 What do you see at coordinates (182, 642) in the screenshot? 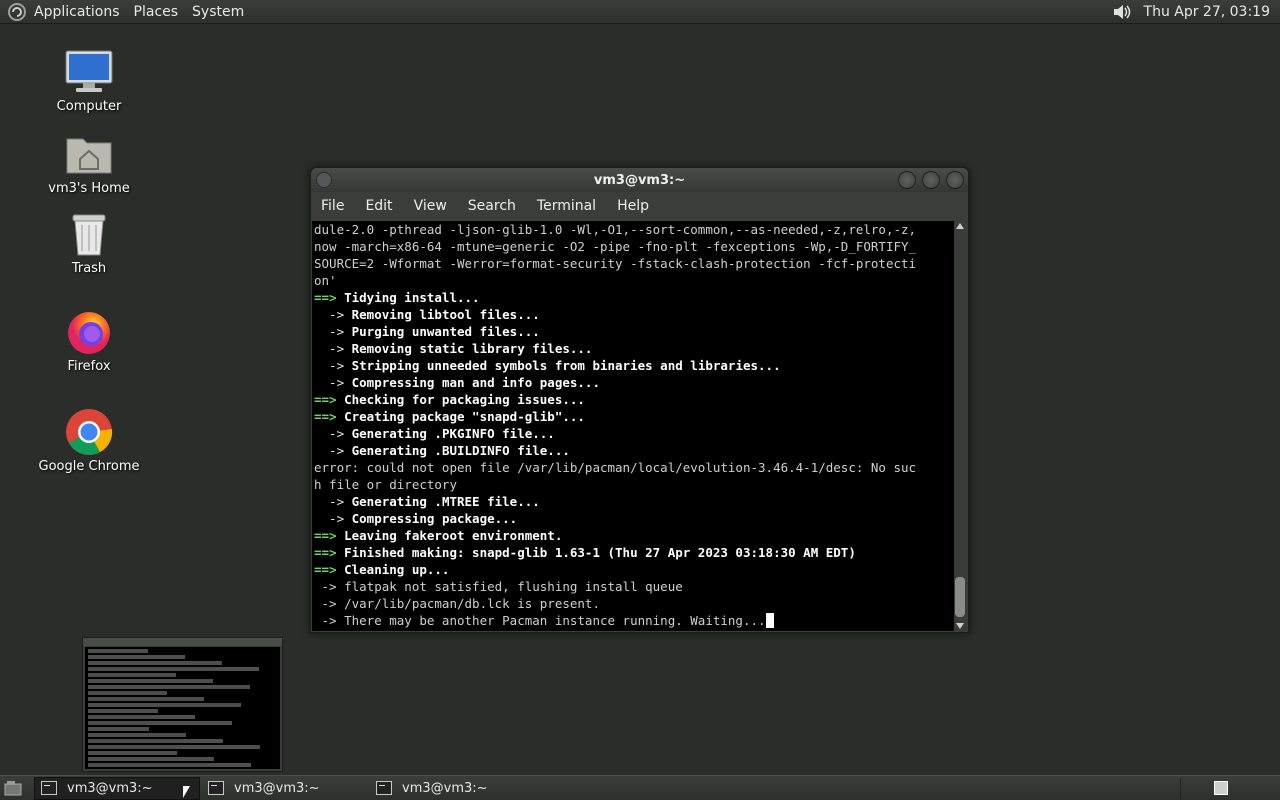
I see `thumbnail-menubar` at bounding box center [182, 642].